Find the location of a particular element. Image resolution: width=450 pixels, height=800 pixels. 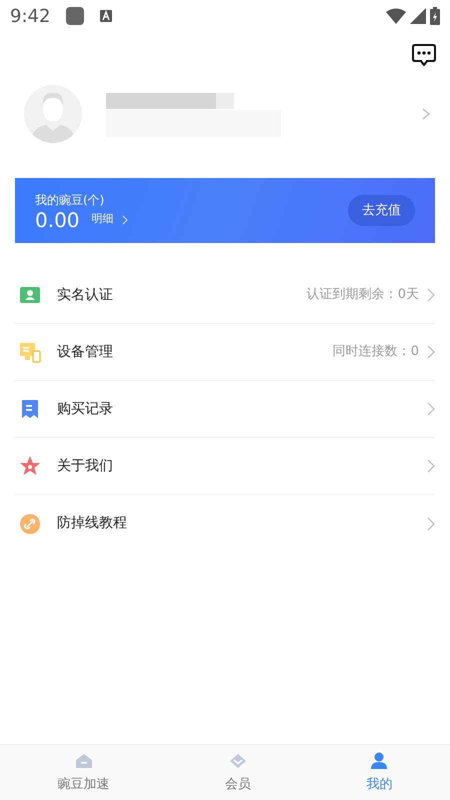

menu-label: 防掉线教程 is located at coordinates (92, 523).